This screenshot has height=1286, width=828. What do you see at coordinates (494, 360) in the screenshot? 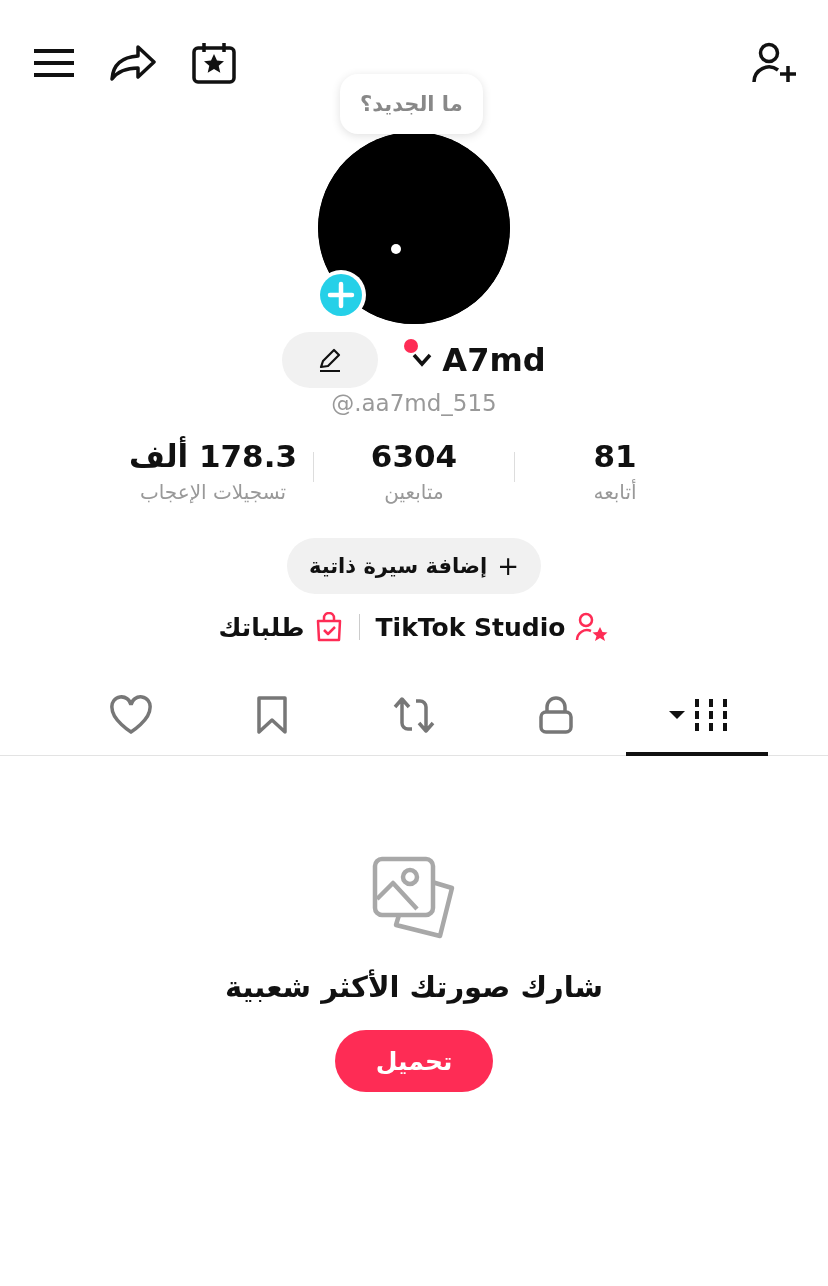
I see `profile-name: A7md` at bounding box center [494, 360].